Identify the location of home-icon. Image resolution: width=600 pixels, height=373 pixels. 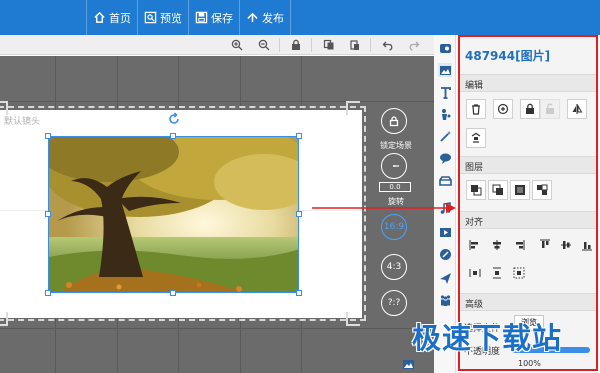
(99, 17).